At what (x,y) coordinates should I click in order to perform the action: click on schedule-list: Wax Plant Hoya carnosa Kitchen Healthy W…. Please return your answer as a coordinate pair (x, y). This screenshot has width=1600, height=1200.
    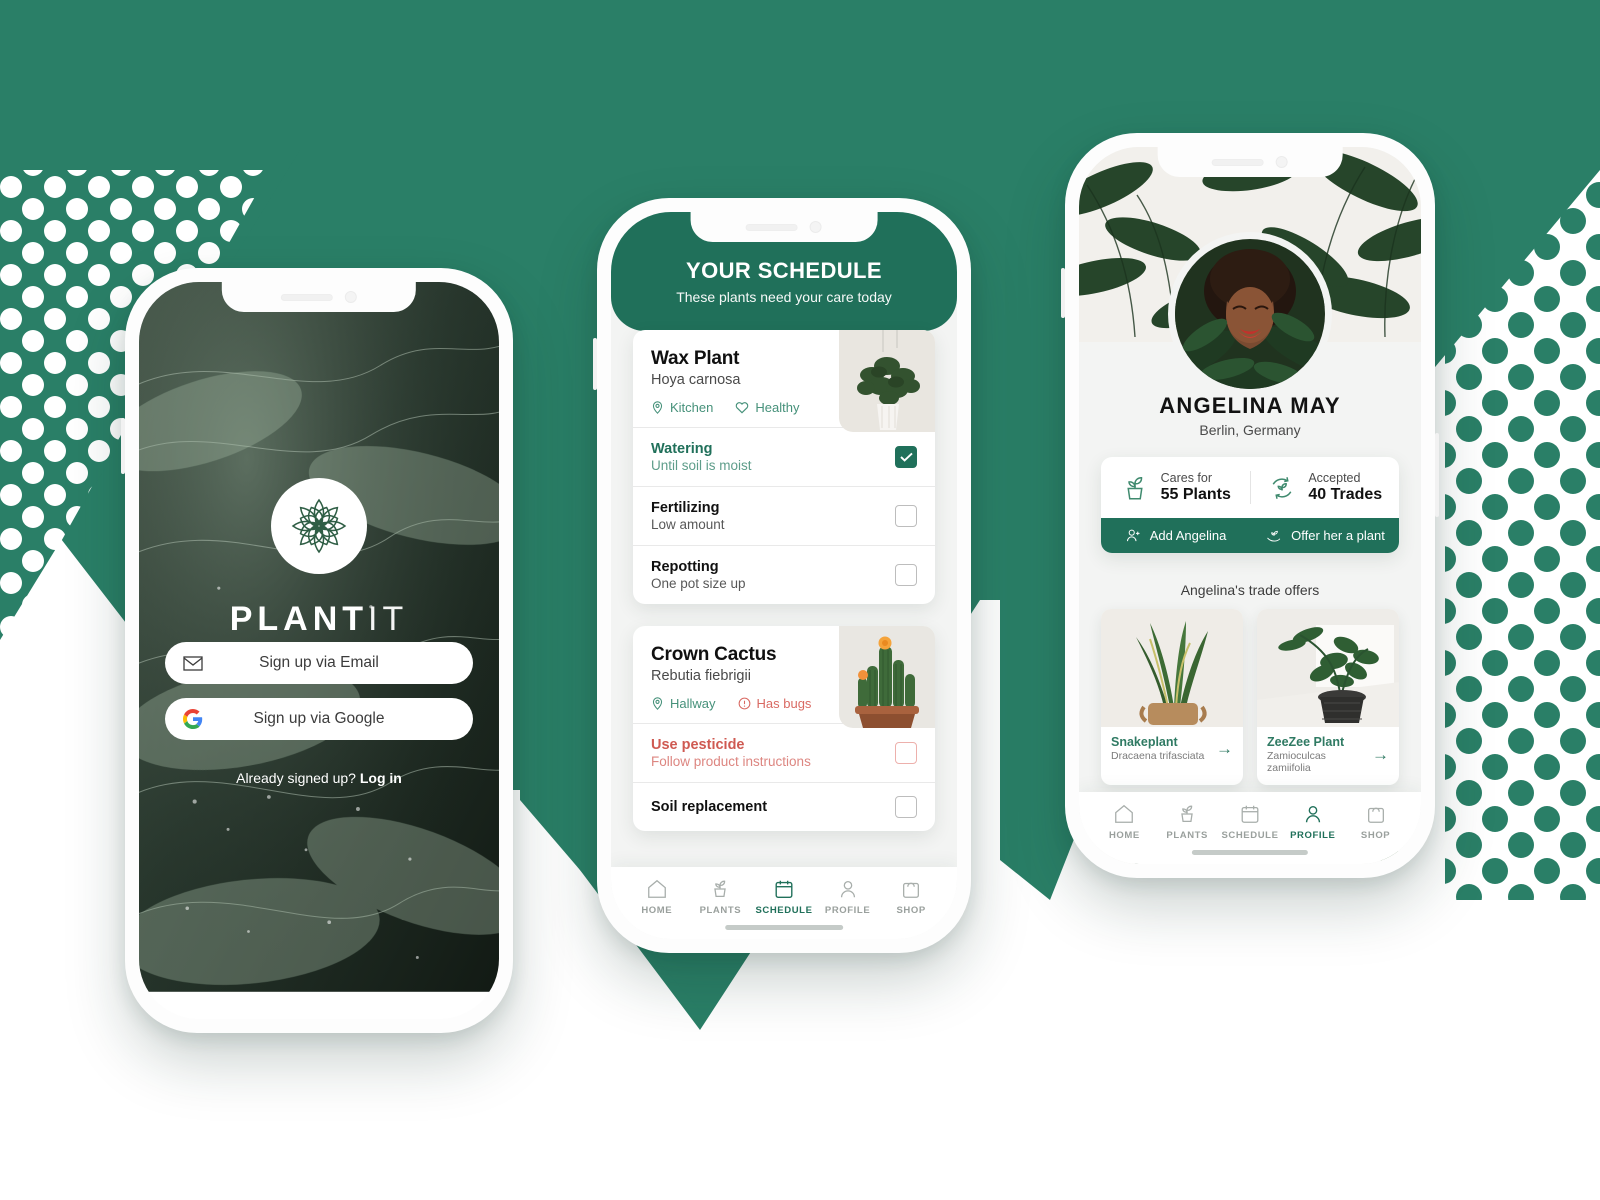
    Looking at the image, I should click on (784, 634).